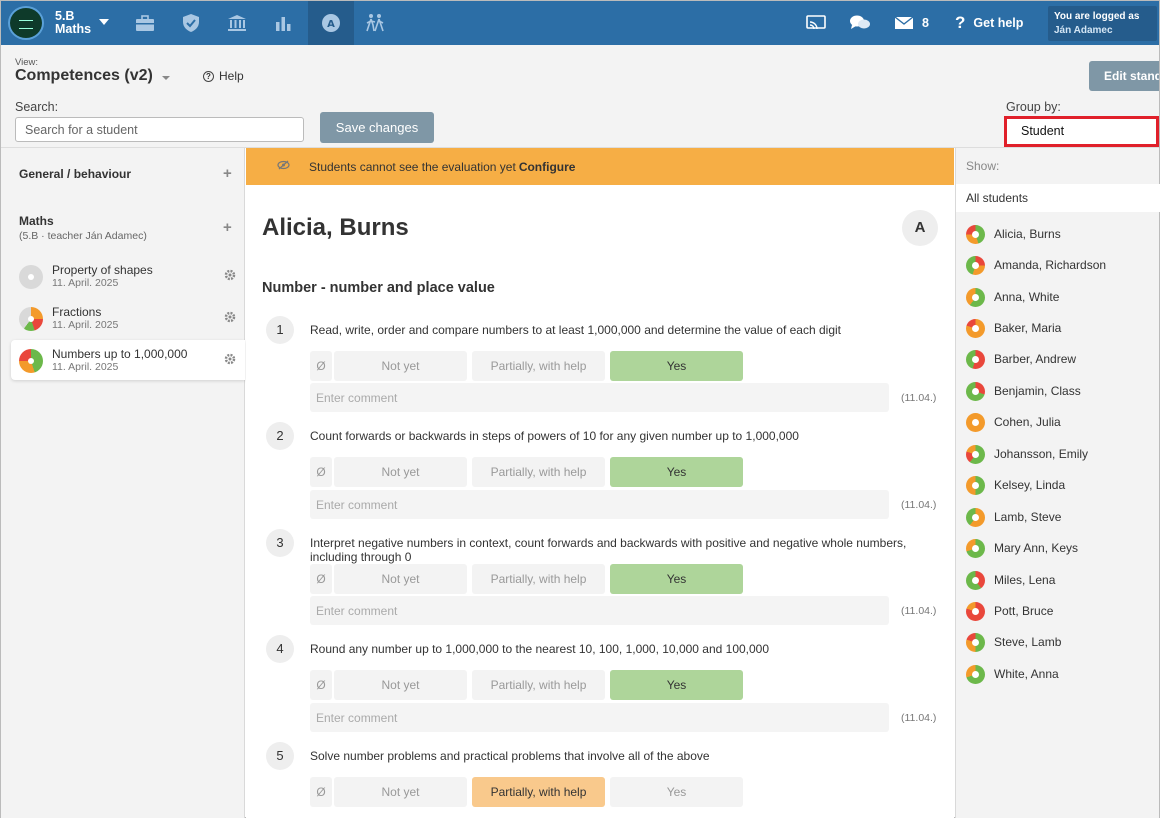  I want to click on student-list-item: White, Anna, so click(1012, 674).